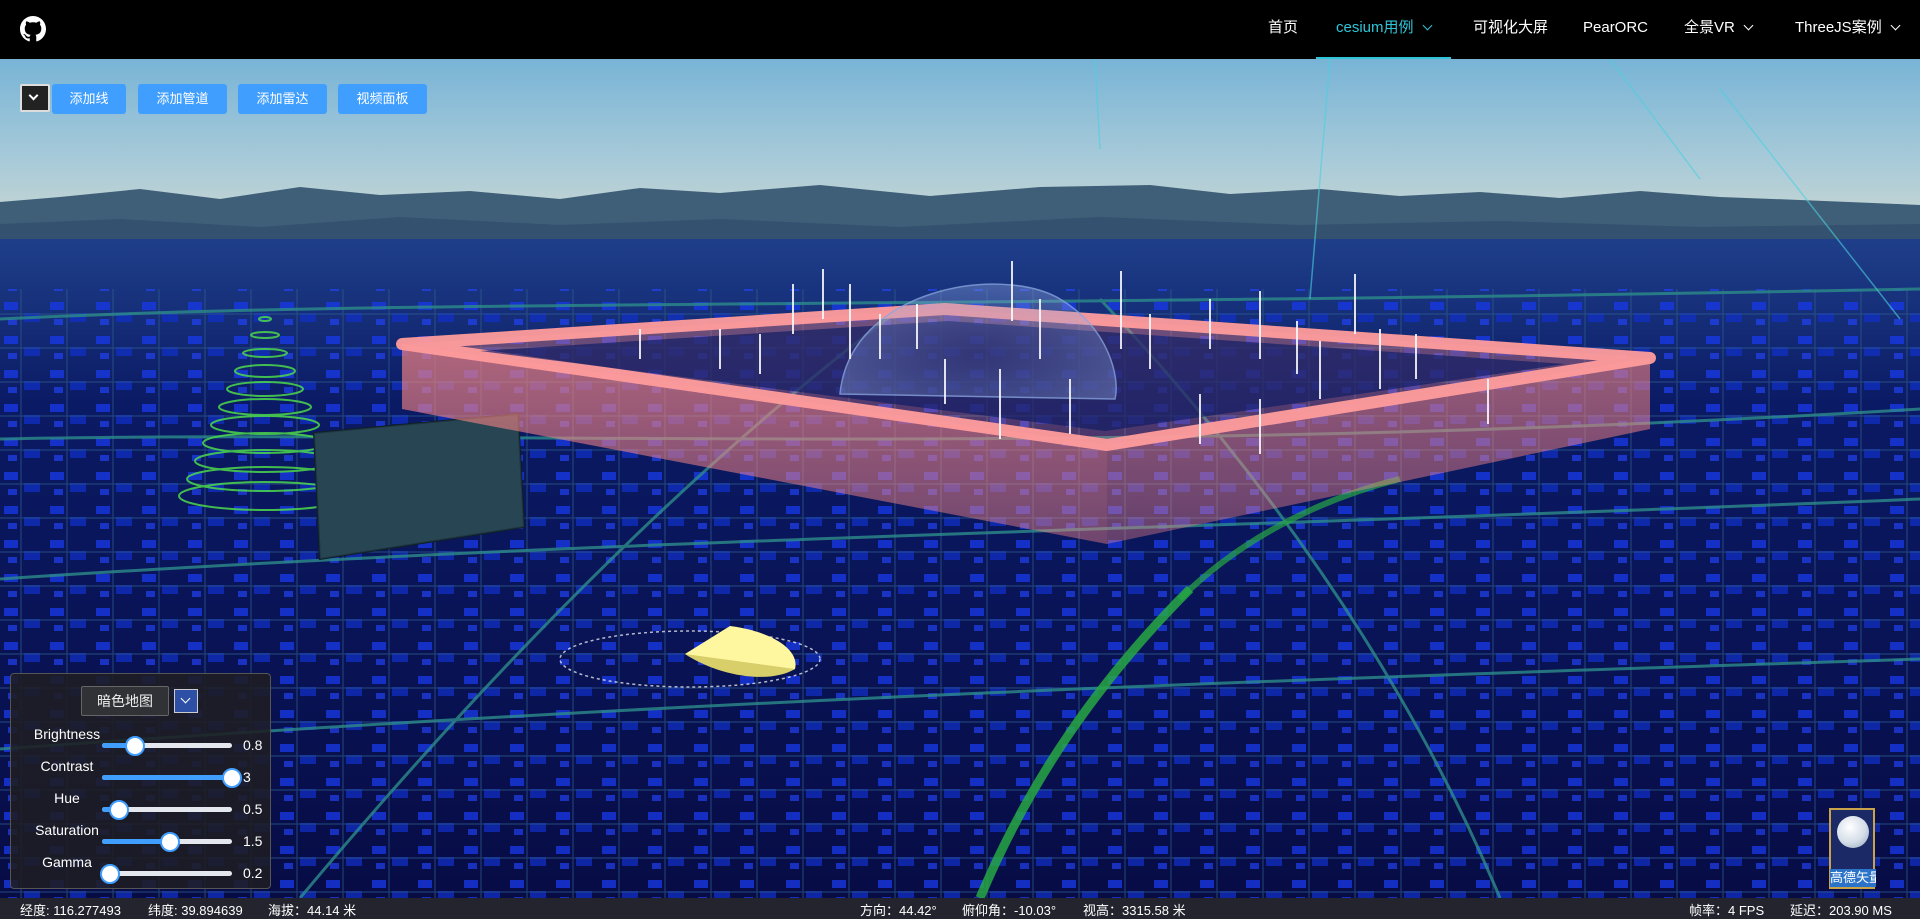 This screenshot has width=1920, height=919. I want to click on latency-readout: 延迟：203.90 MS, so click(1841, 910).